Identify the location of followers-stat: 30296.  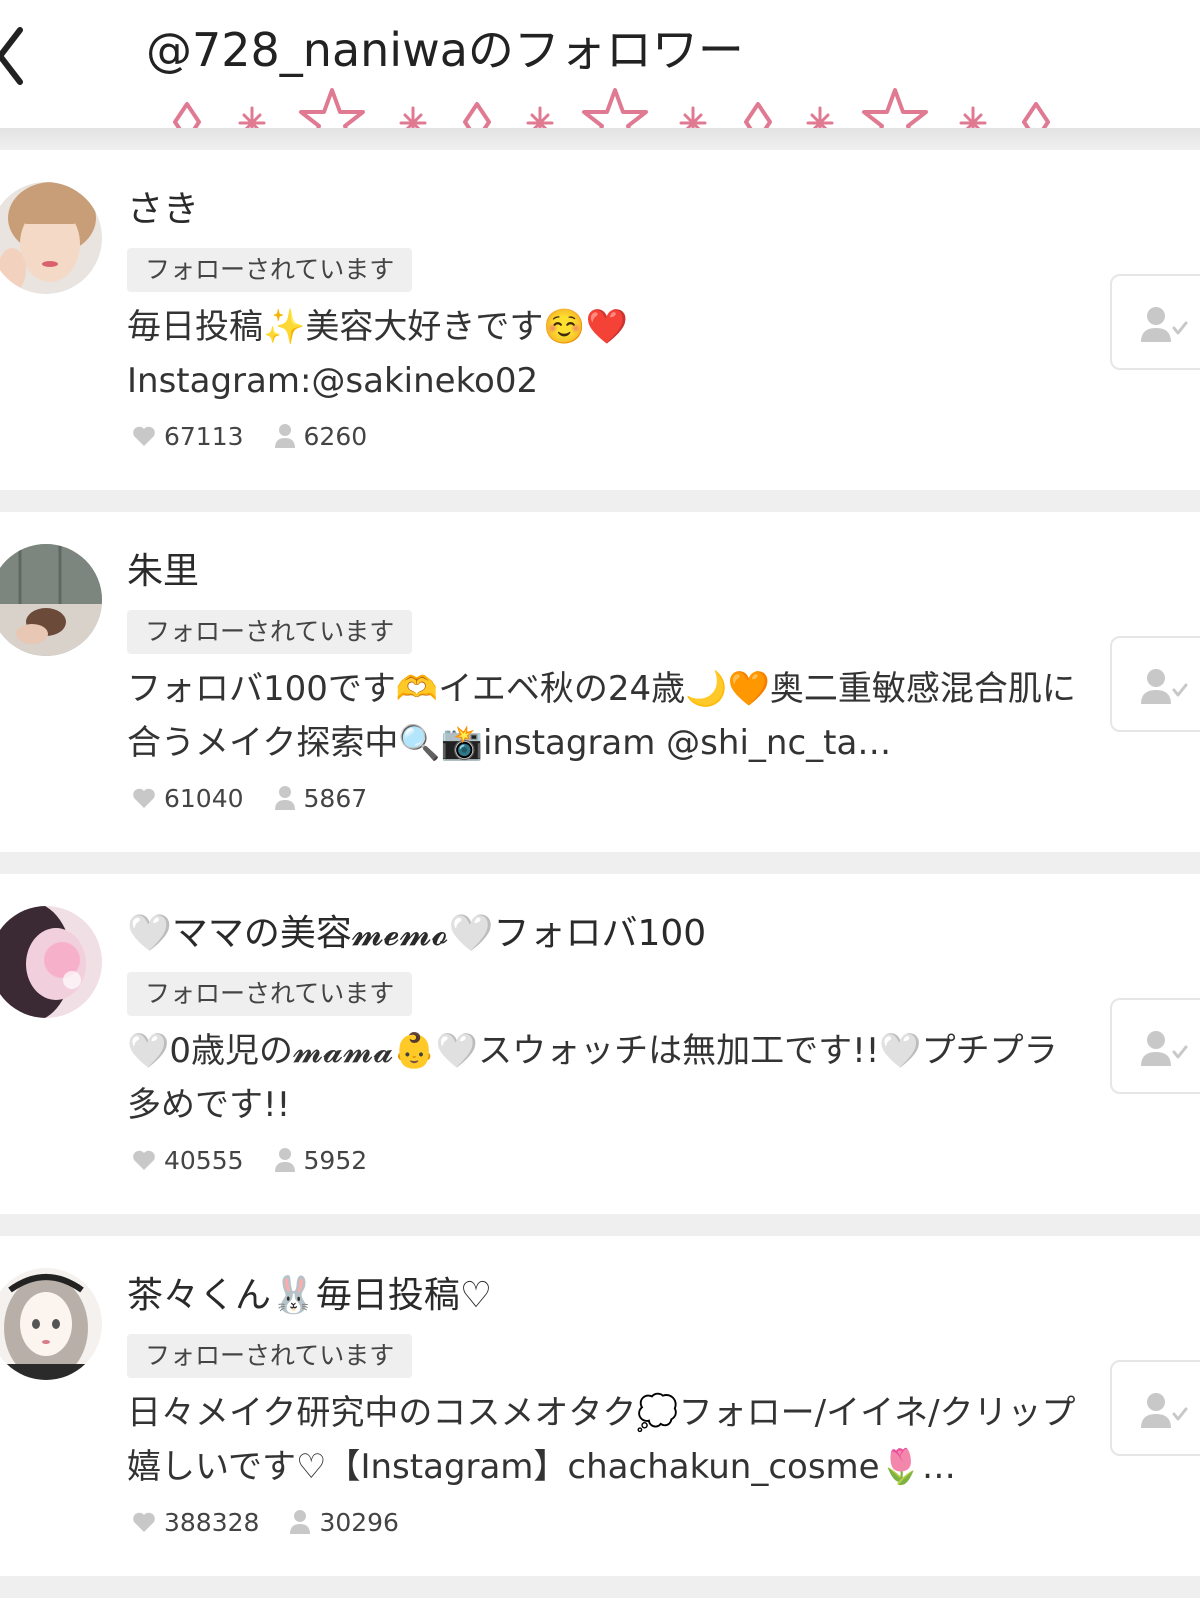
(344, 1522).